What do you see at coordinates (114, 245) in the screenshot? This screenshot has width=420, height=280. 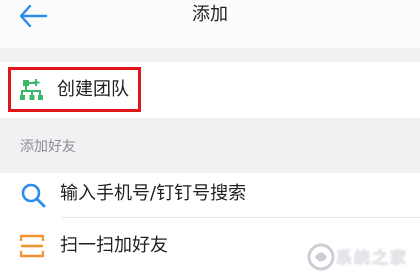 I see `scan-row-label: 扫一扫加好友` at bounding box center [114, 245].